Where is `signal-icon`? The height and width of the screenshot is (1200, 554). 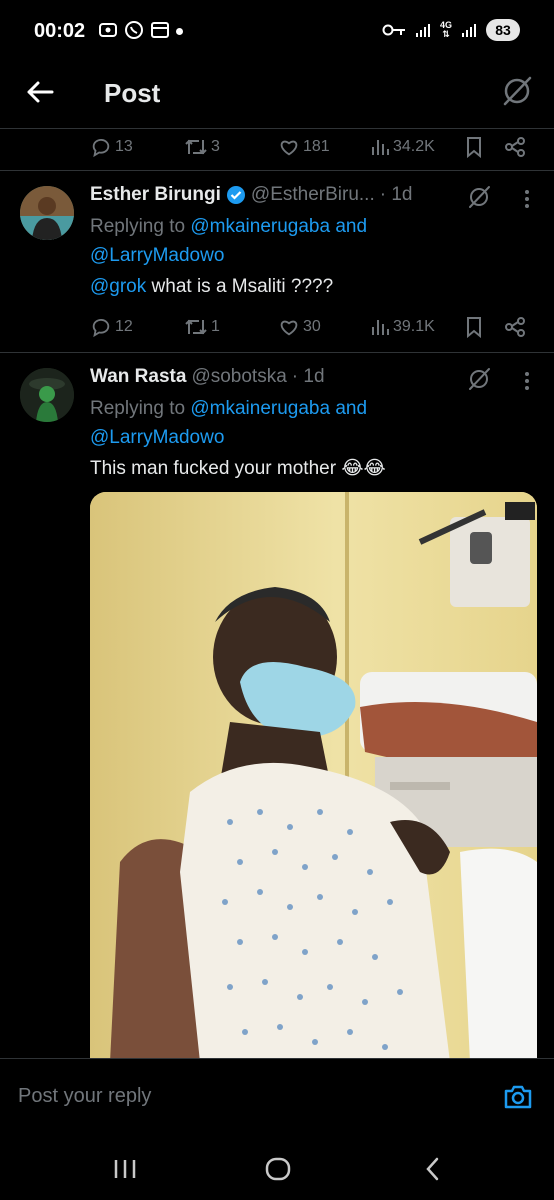 signal-icon is located at coordinates (422, 30).